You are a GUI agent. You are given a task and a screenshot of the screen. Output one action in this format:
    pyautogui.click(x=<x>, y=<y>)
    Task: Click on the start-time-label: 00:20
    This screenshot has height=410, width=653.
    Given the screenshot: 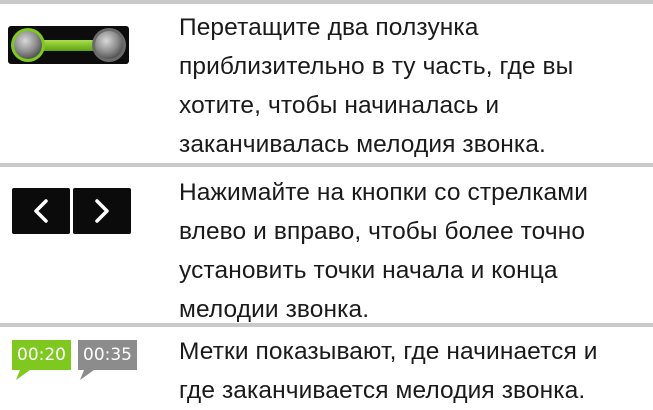 What is the action you would take?
    pyautogui.click(x=41, y=355)
    